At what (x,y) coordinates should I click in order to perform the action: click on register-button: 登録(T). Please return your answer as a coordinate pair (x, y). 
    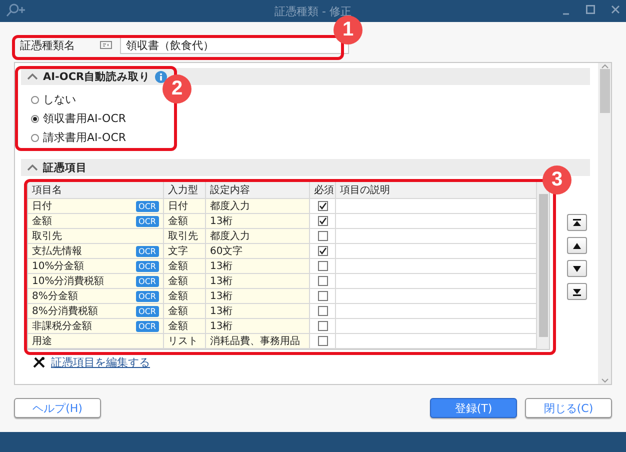
    Looking at the image, I should click on (473, 408).